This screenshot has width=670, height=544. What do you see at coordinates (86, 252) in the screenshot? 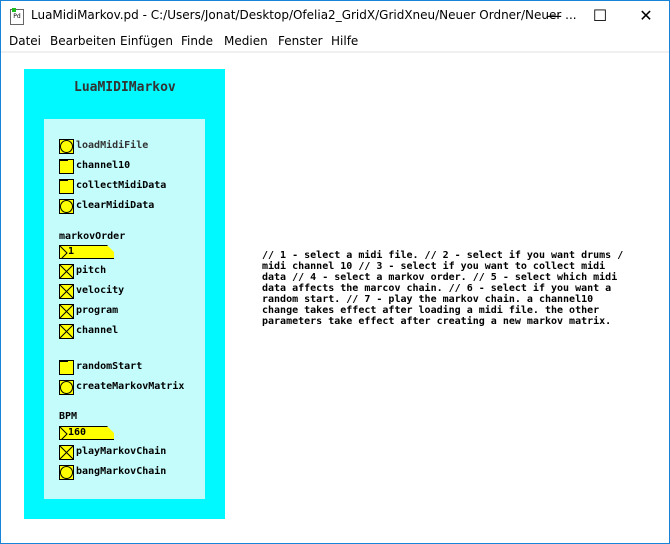
I see `markov-order-number-box: 1` at bounding box center [86, 252].